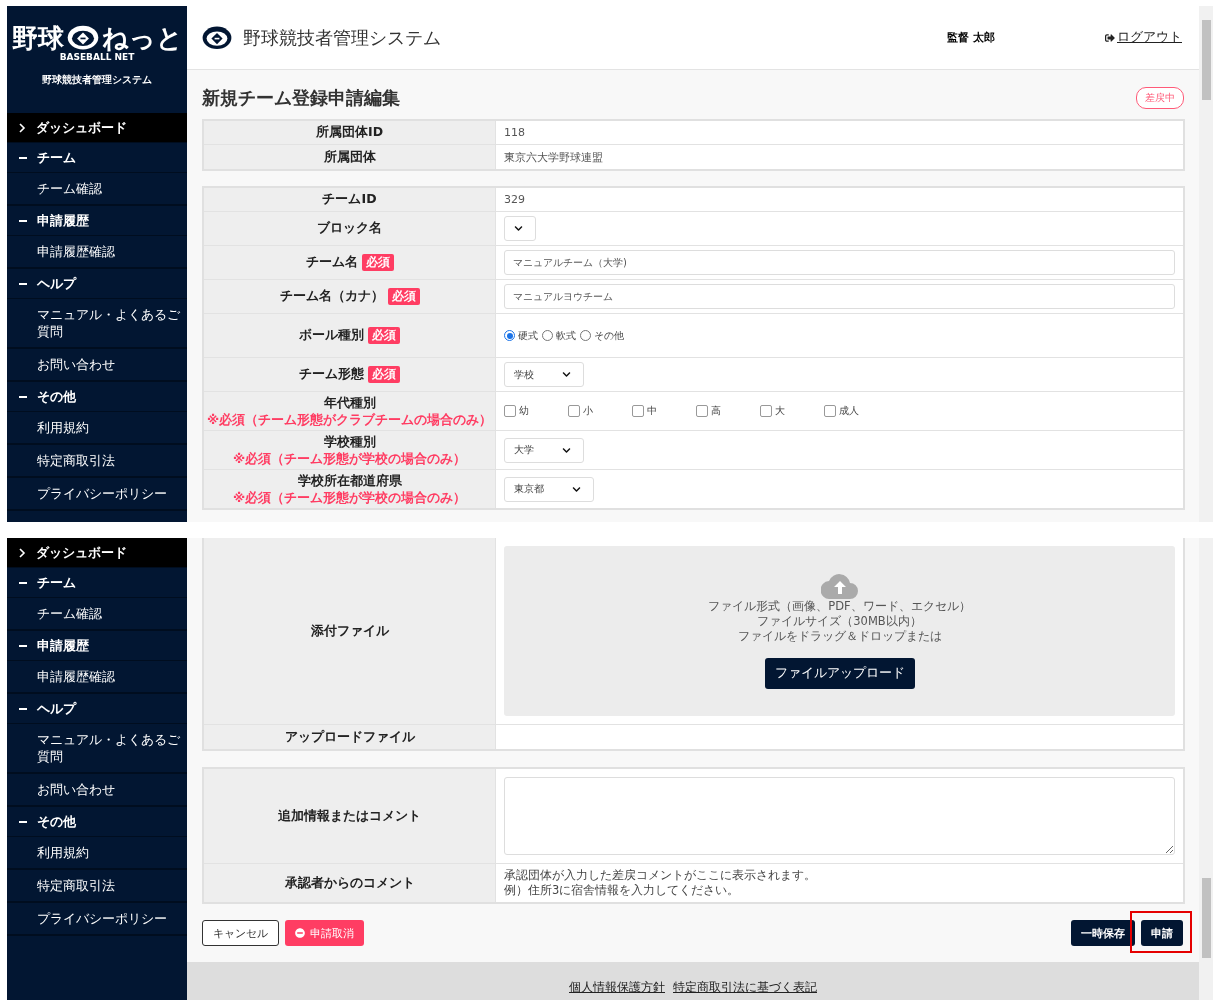 Image resolution: width=1213 pixels, height=1000 pixels. What do you see at coordinates (728, 411) in the screenshot?
I see `checkbox-option: 高` at bounding box center [728, 411].